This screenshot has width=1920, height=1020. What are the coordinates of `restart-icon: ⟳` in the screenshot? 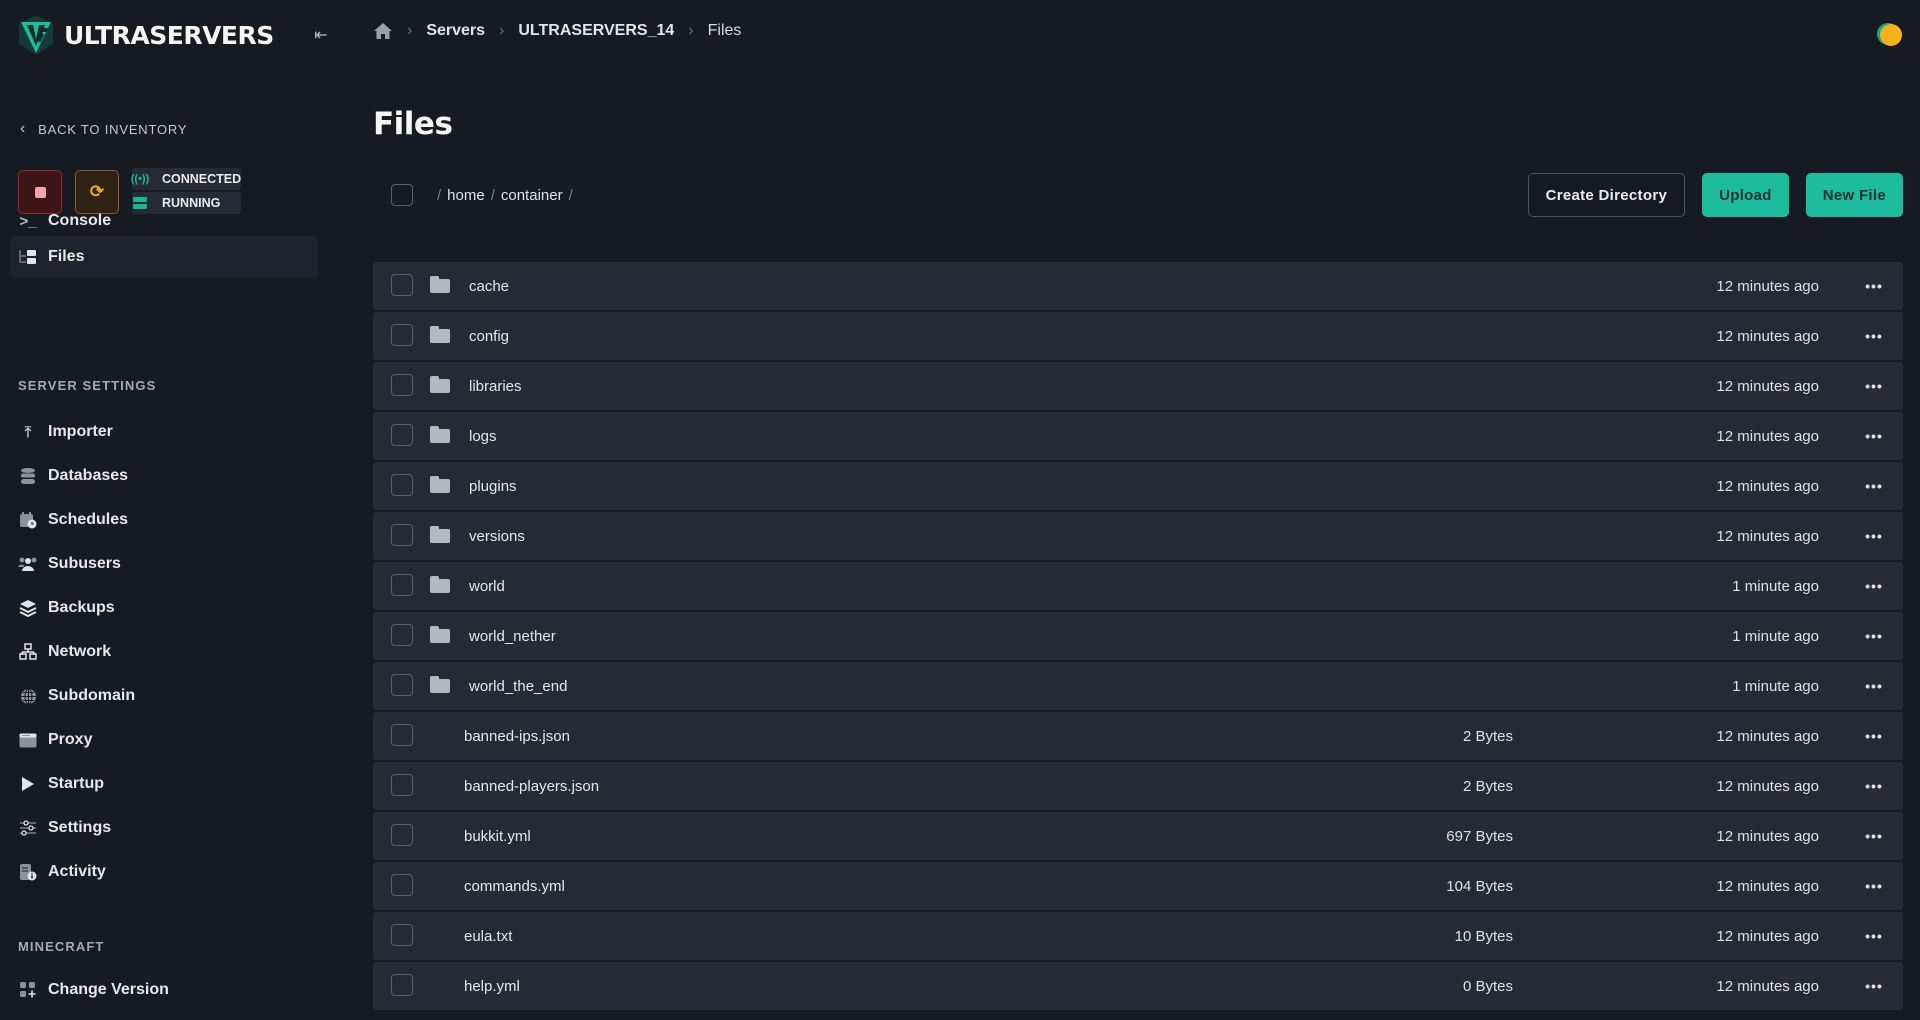 It's located at (97, 191).